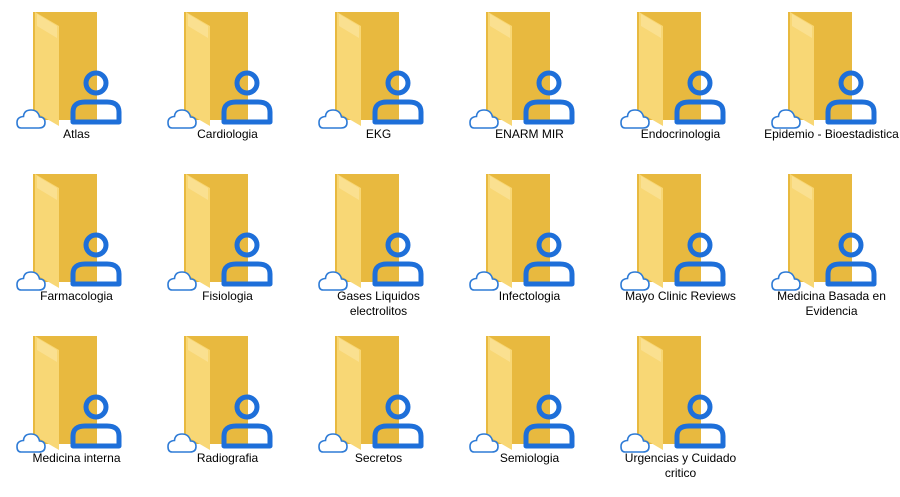 The height and width of the screenshot is (497, 900). What do you see at coordinates (378, 303) in the screenshot?
I see `folder-label: Gases Liquidos electrolitos` at bounding box center [378, 303].